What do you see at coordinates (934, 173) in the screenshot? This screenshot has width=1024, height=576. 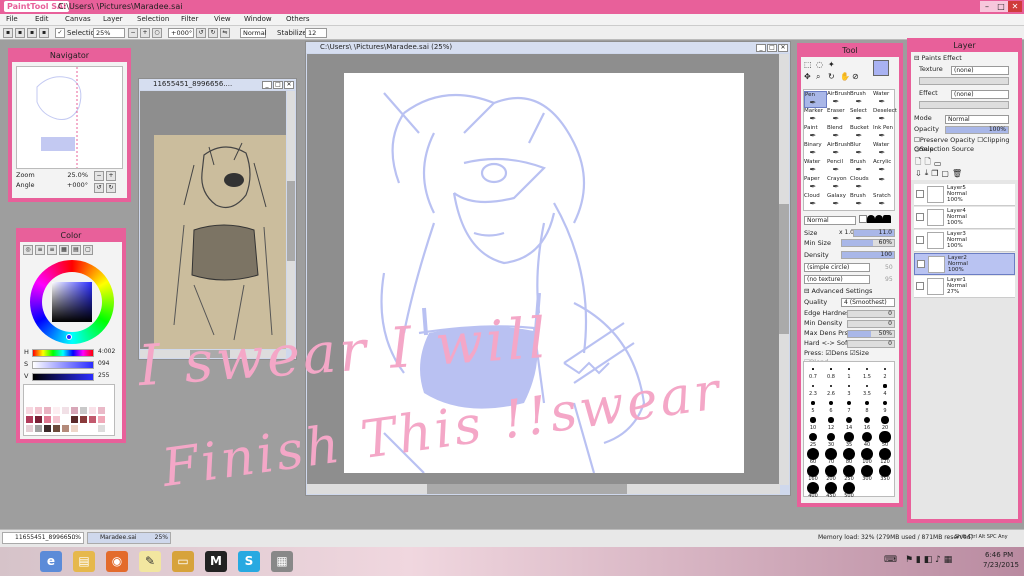 I see `copy-layer-icon: ❐` at bounding box center [934, 173].